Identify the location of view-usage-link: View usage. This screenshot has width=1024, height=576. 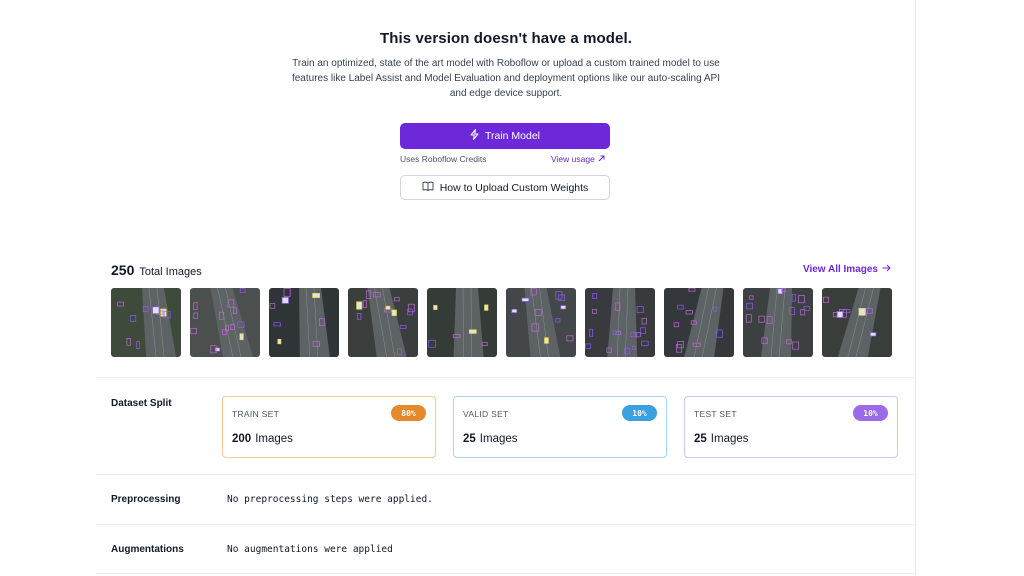
(578, 159).